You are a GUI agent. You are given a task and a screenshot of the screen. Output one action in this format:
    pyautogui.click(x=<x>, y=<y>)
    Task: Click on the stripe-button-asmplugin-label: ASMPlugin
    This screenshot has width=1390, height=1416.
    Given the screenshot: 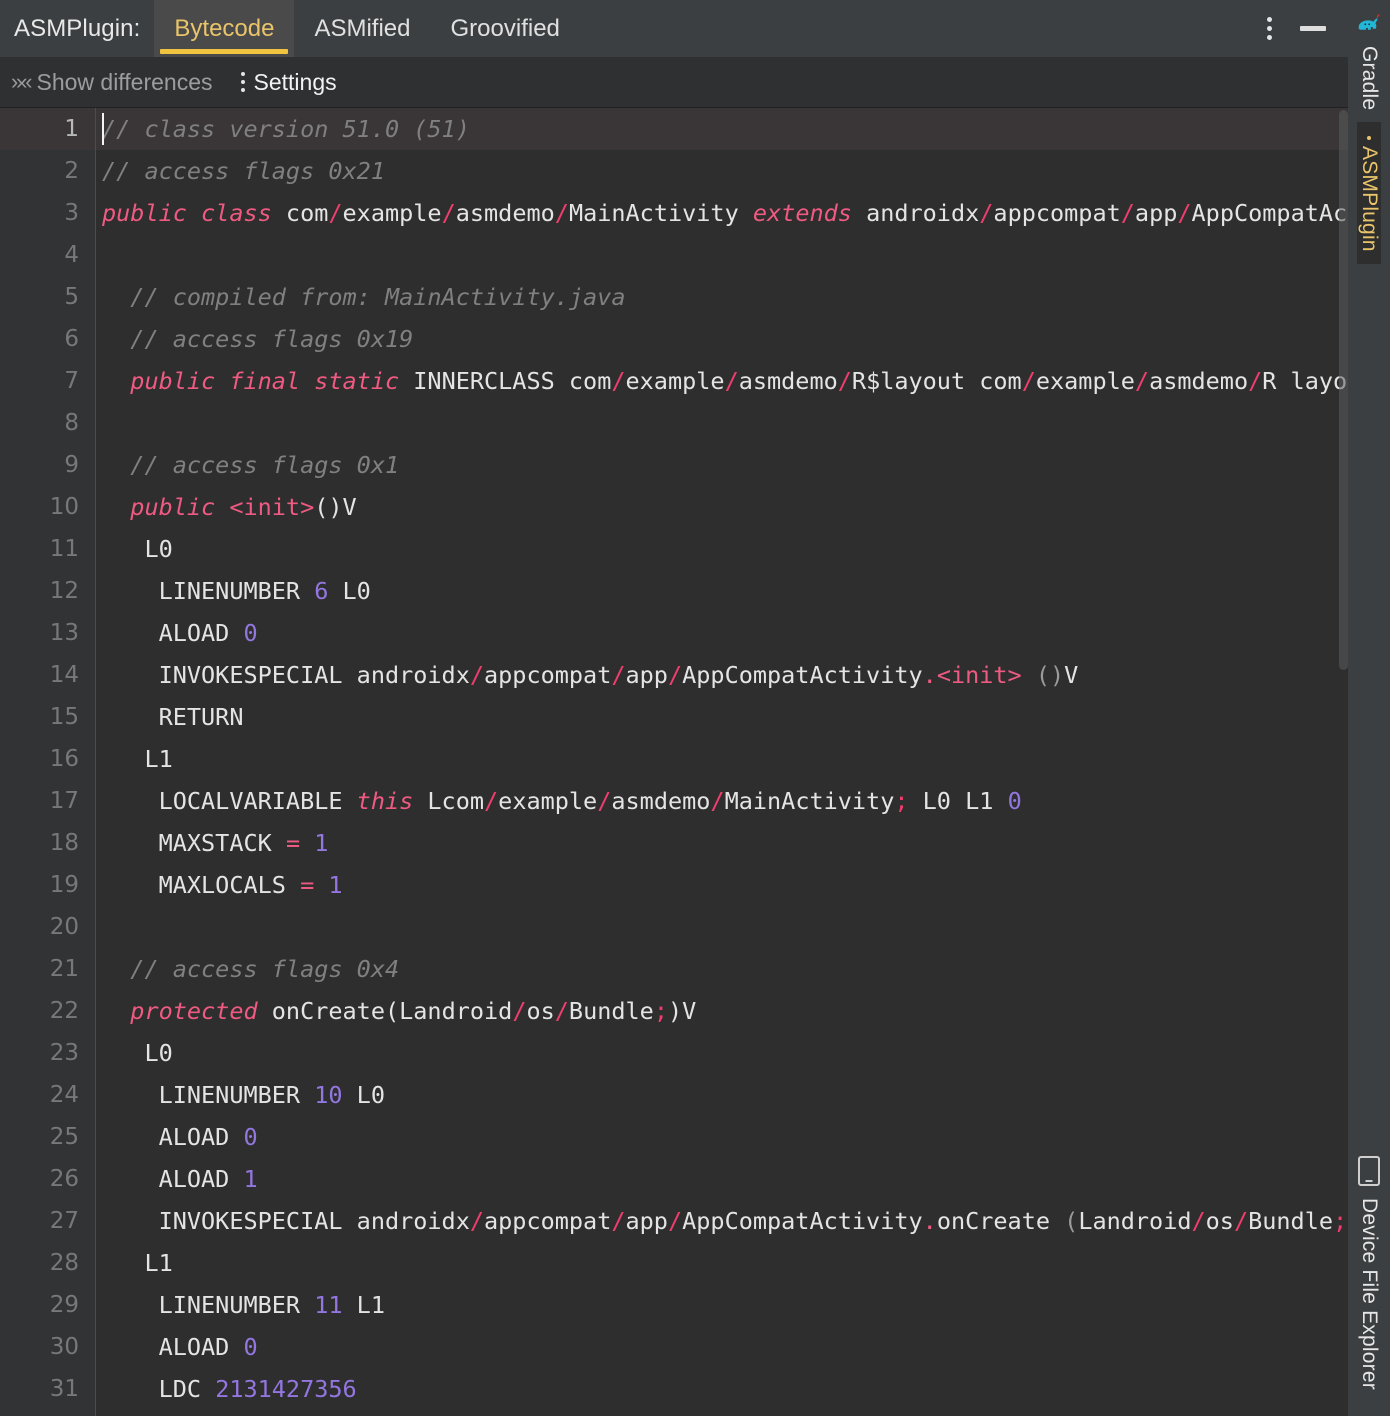 What is the action you would take?
    pyautogui.click(x=1369, y=199)
    